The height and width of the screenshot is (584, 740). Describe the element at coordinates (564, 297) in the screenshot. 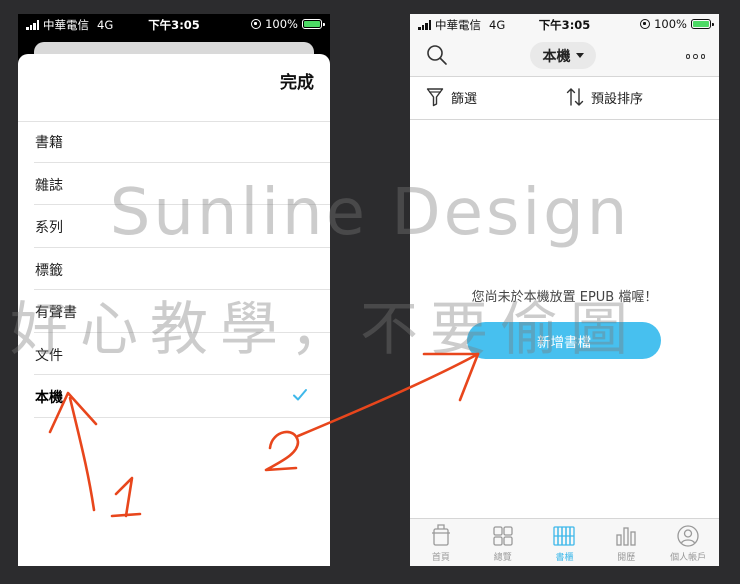

I see `empty-state-message: 您尚未於本機放置 EPUB 檔喔！` at that location.